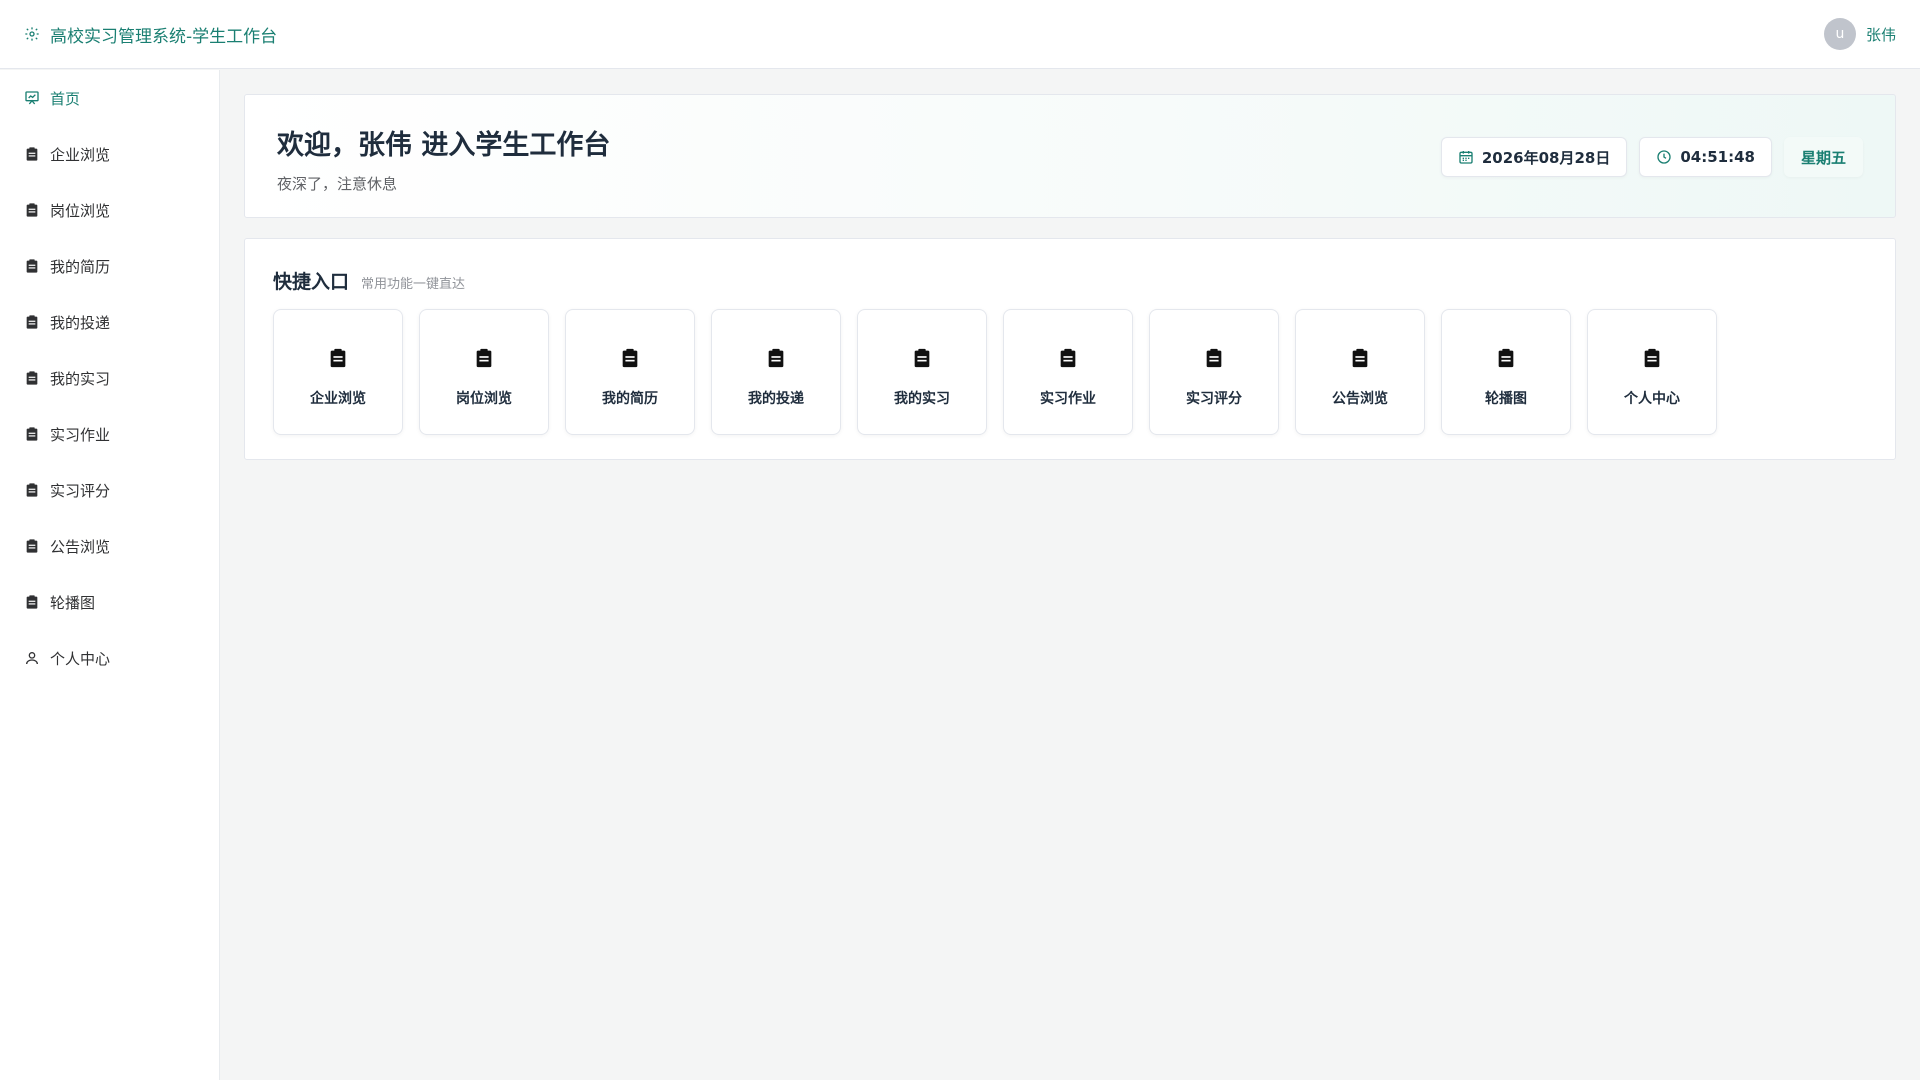 The height and width of the screenshot is (1080, 1920). What do you see at coordinates (32, 658) in the screenshot?
I see `user-icon` at bounding box center [32, 658].